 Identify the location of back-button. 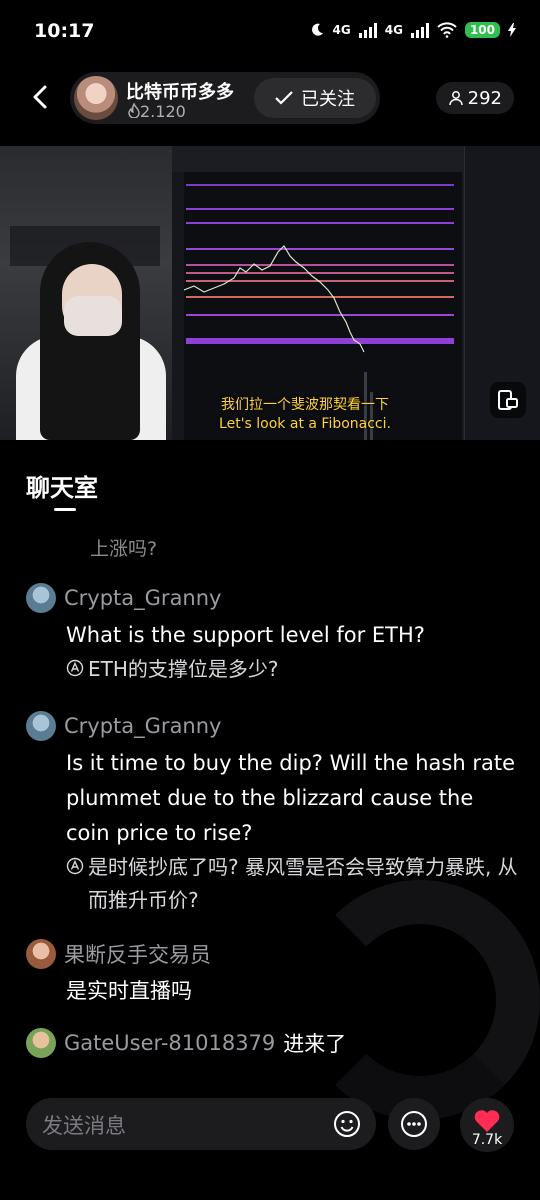
(41, 97).